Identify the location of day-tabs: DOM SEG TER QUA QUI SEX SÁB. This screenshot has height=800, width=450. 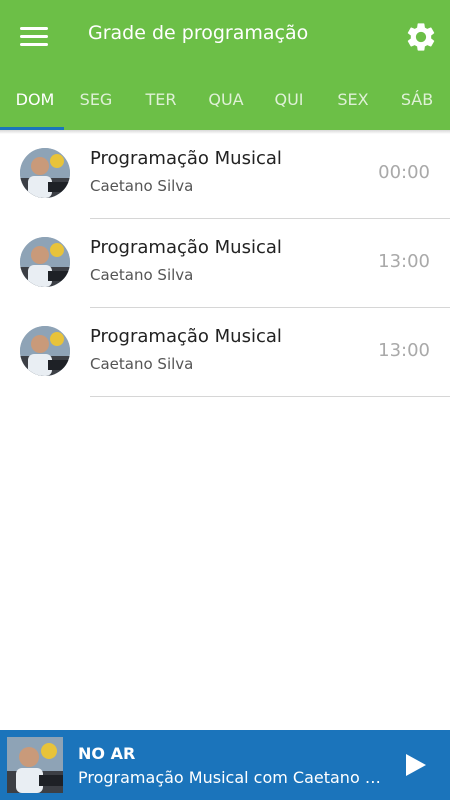
(225, 101).